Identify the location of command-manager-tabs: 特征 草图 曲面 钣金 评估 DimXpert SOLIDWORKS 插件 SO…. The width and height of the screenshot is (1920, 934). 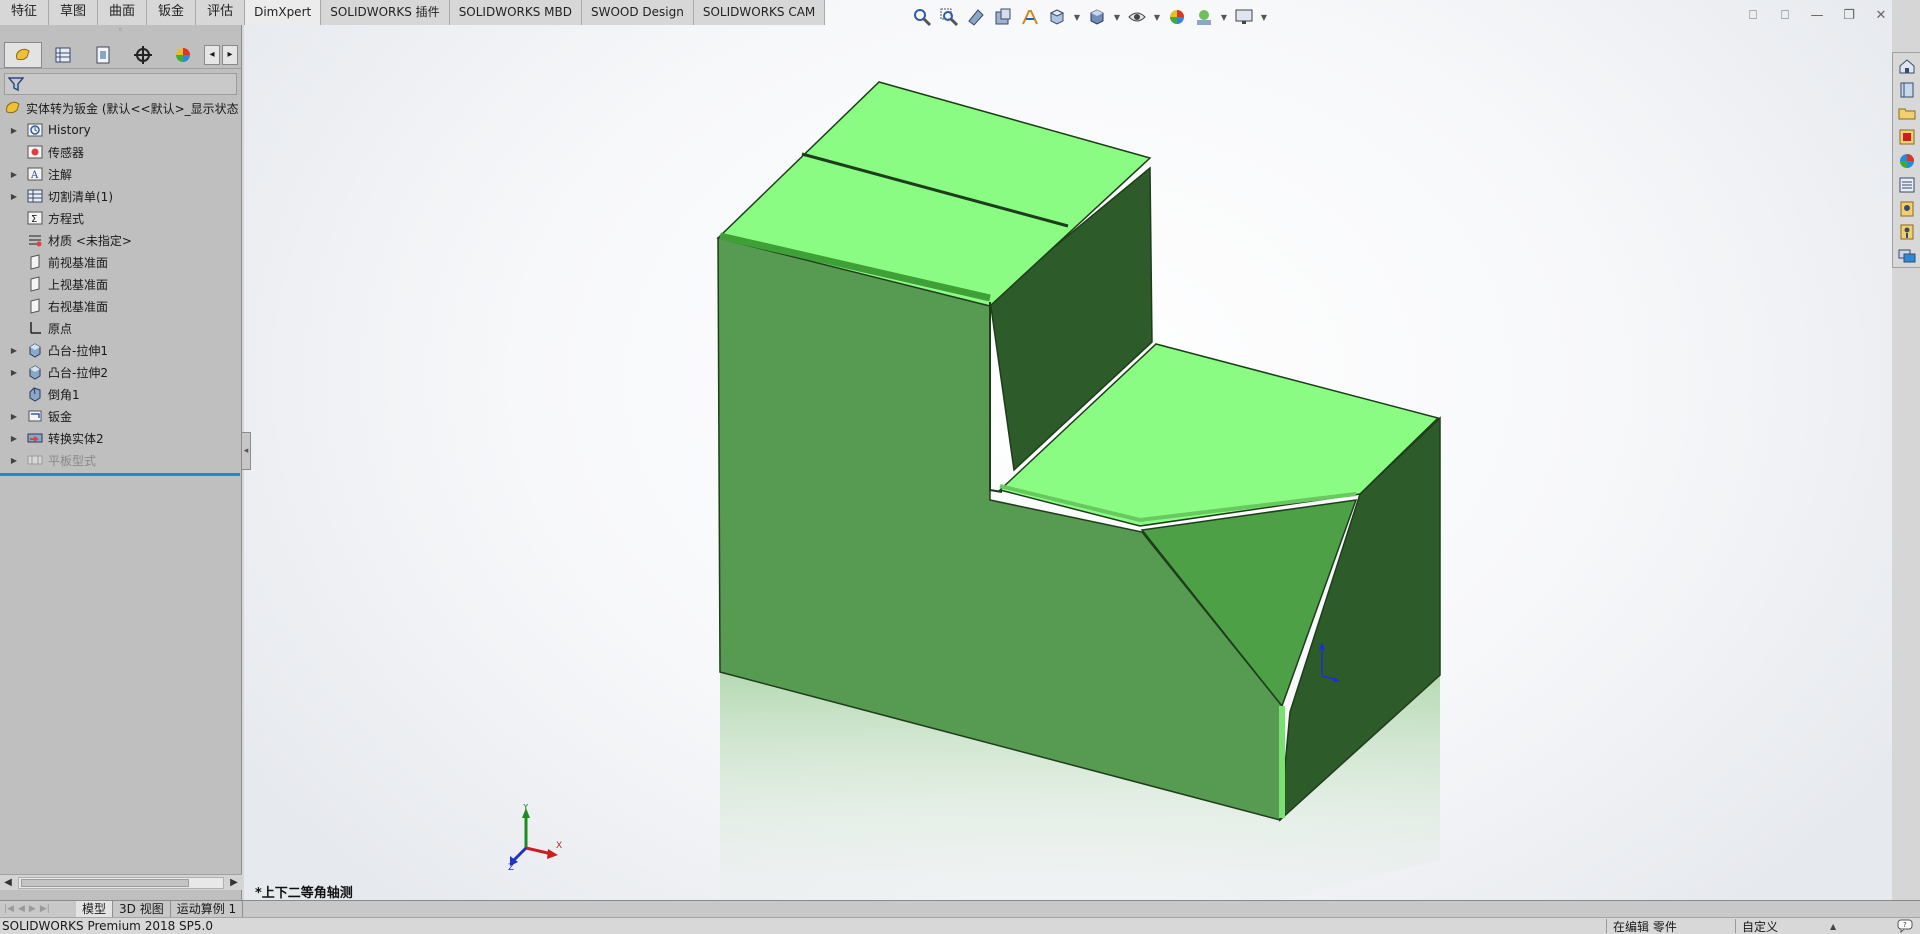
(413, 12).